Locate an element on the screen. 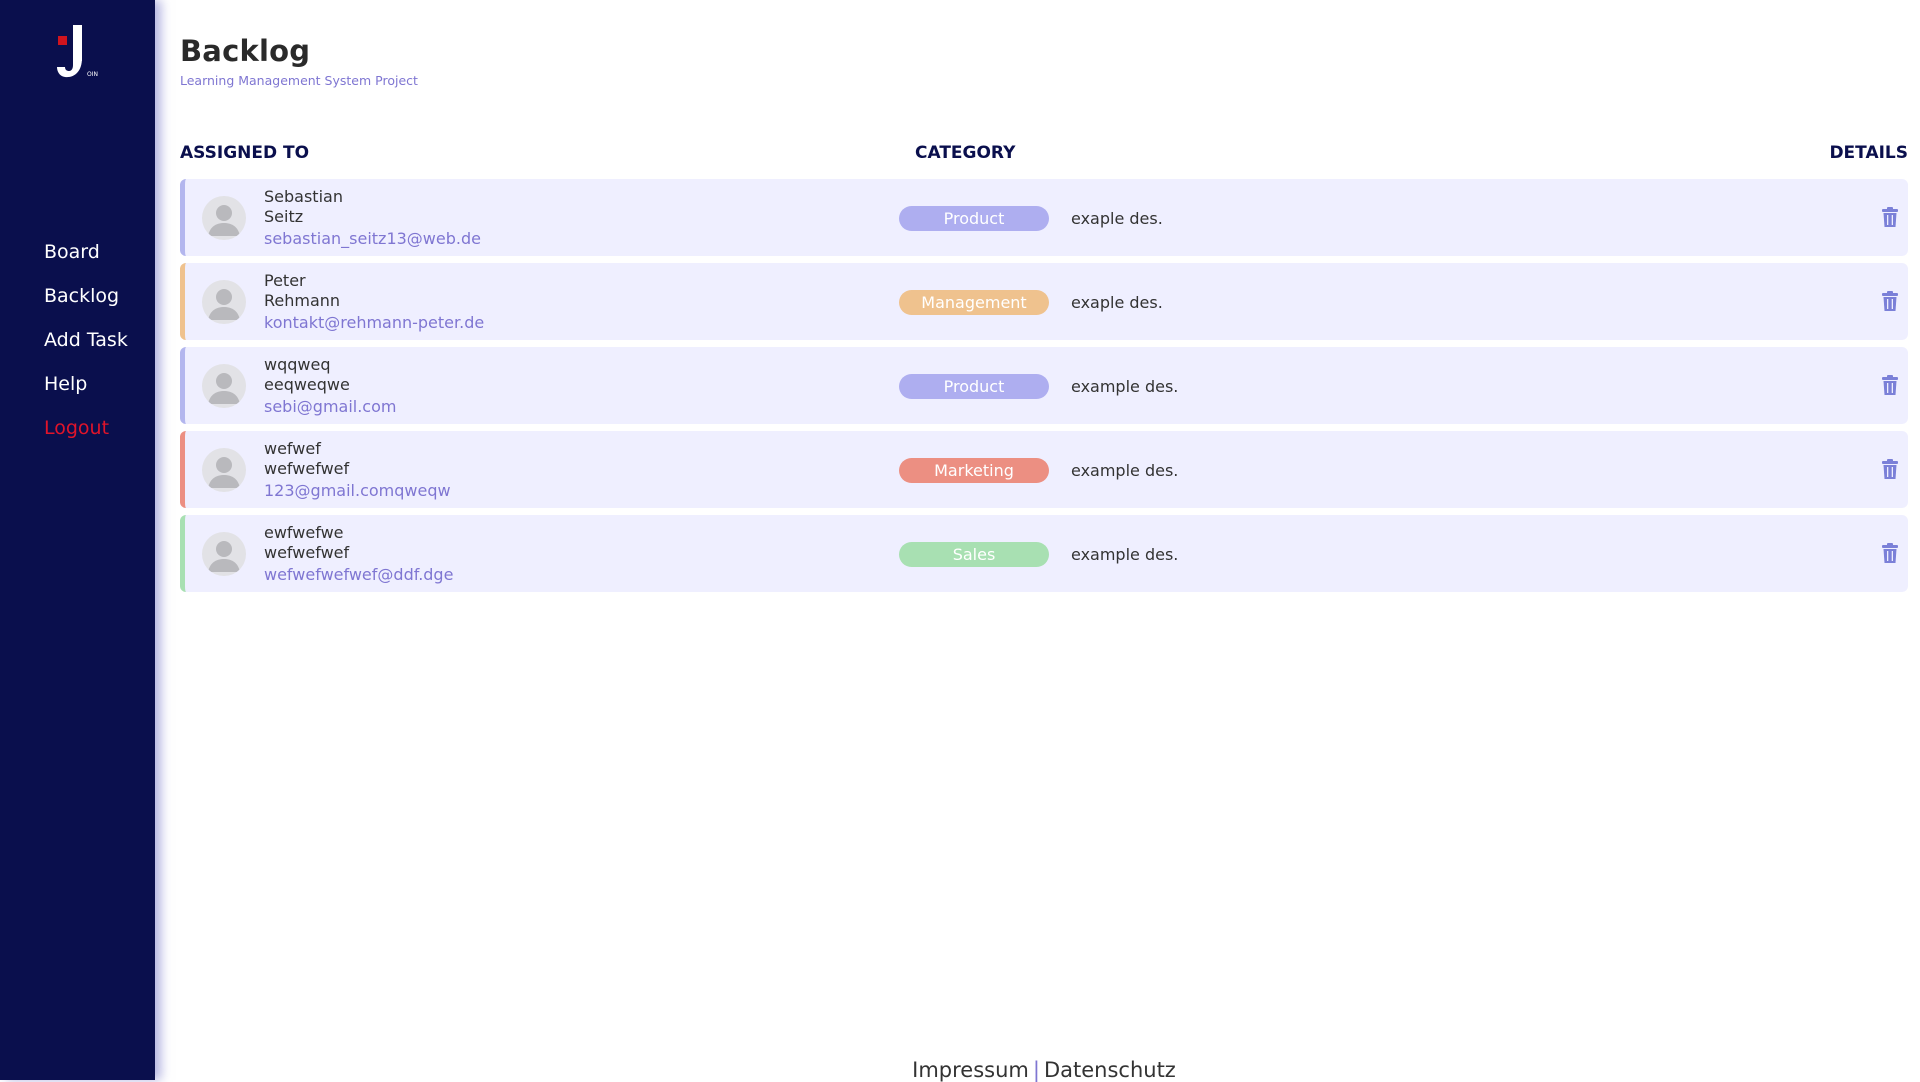  assignee-email: kontakt@rehmann-peter.de is located at coordinates (374, 322).